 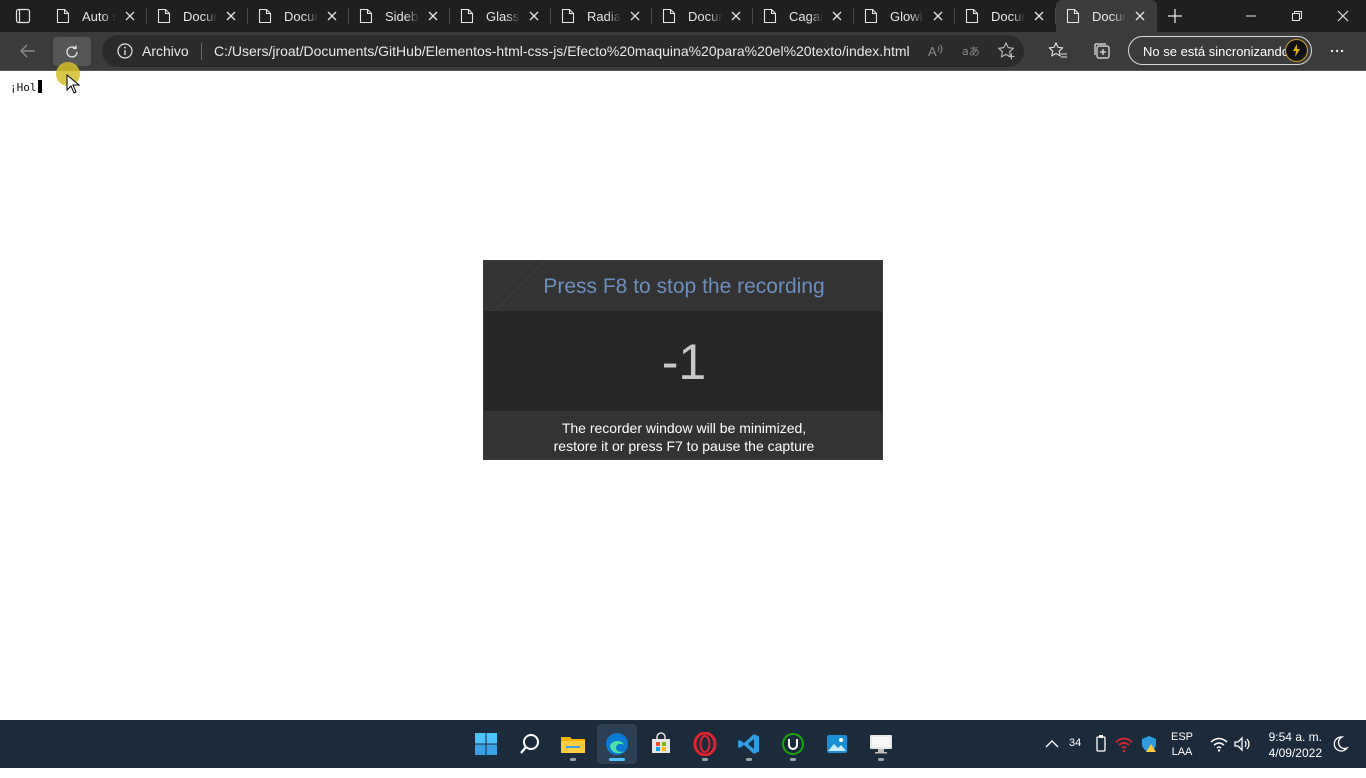 I want to click on tab-title: Glassn, so click(x=503, y=16).